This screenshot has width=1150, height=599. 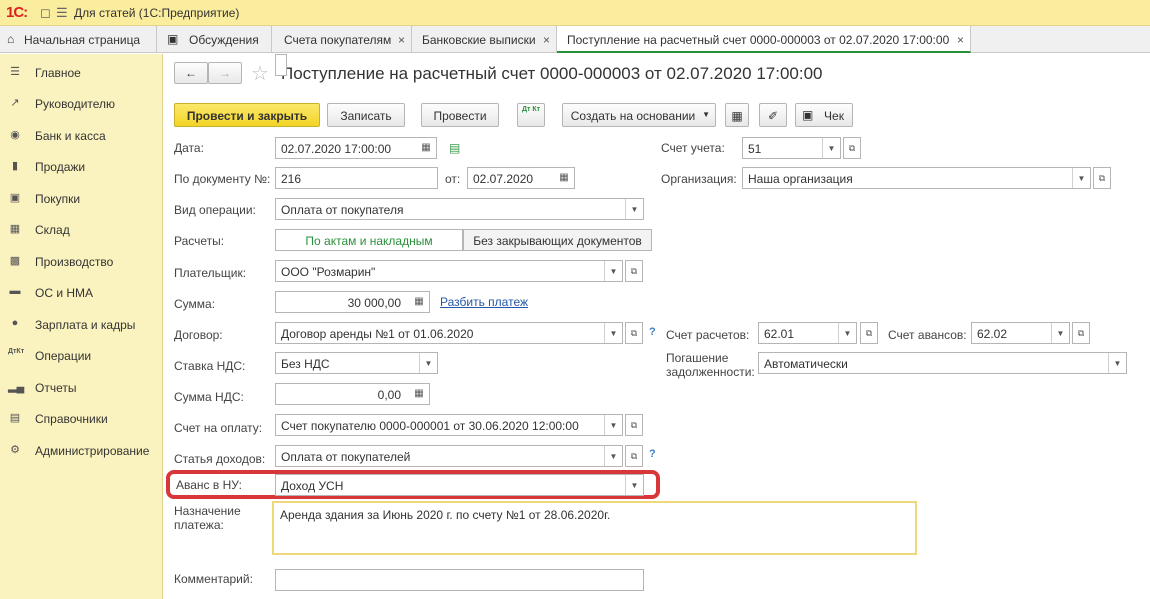 I want to click on doc-number-field: 216, so click(x=356, y=178).